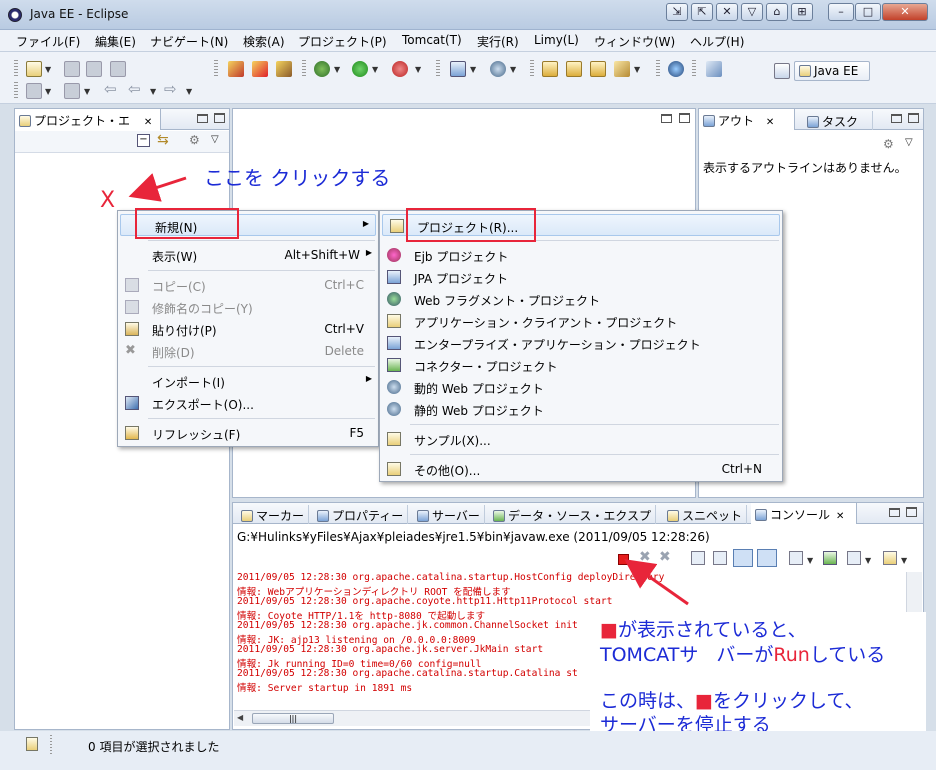  What do you see at coordinates (796, 558) in the screenshot?
I see `pin-console-icon` at bounding box center [796, 558].